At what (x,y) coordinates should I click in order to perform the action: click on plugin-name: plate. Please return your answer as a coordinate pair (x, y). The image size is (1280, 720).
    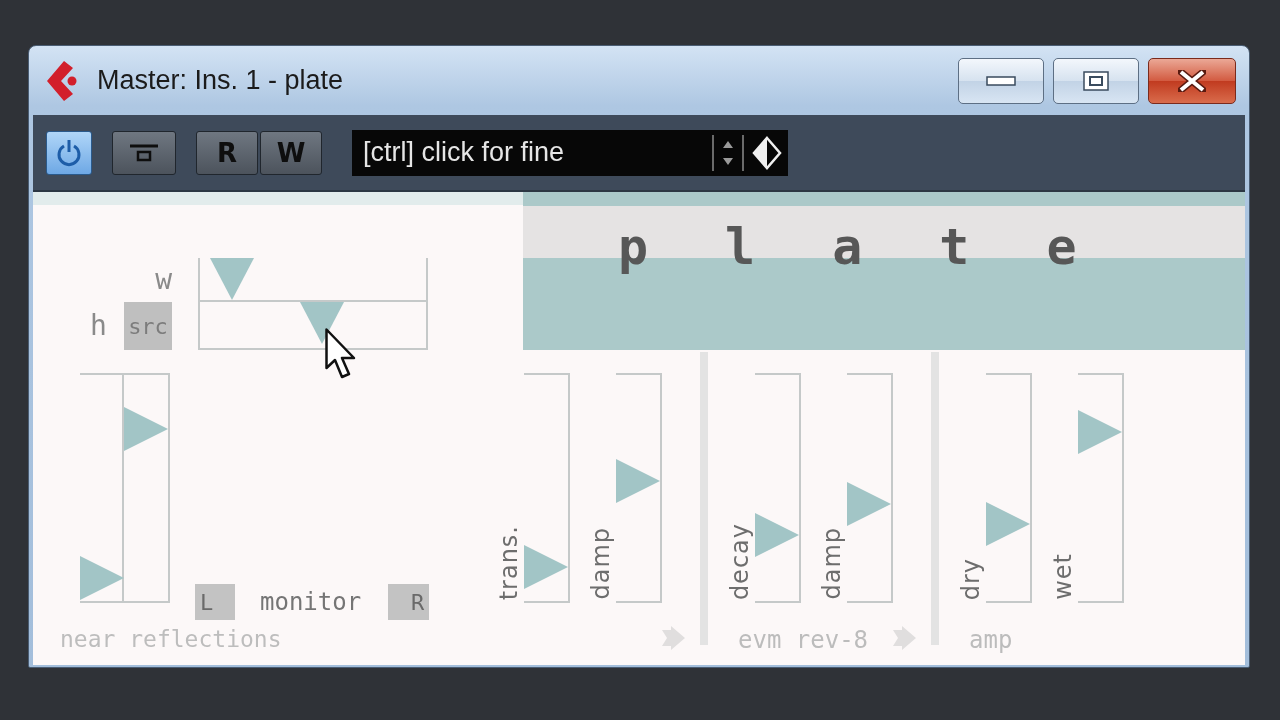
    Looking at the image, I should click on (886, 247).